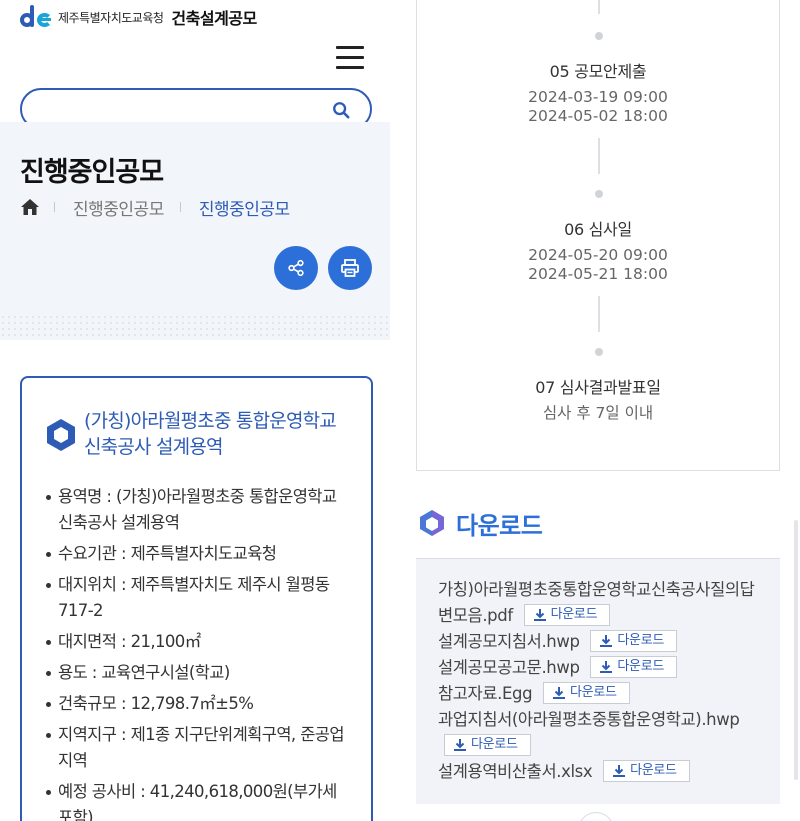 The height and width of the screenshot is (821, 800). Describe the element at coordinates (199, 554) in the screenshot. I see `detail-item: 수요기관 : 제주특별자치도교육청` at that location.